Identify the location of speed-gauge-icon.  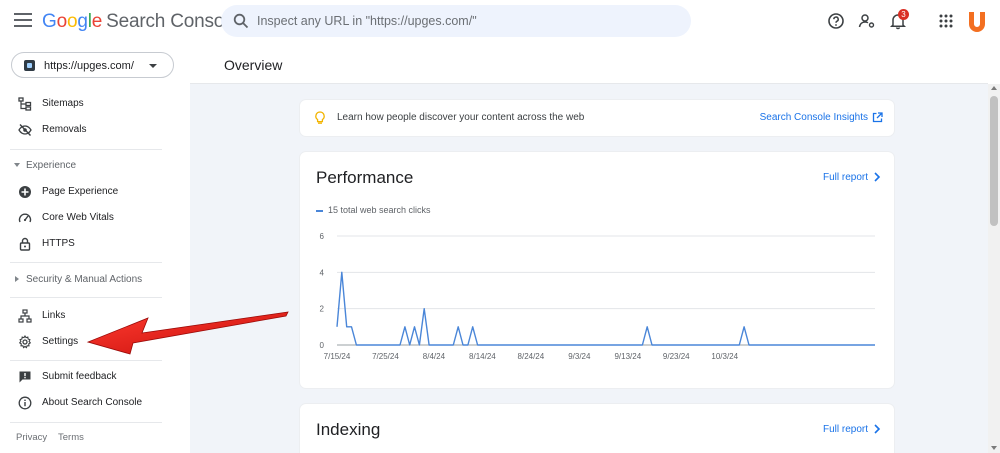
(25, 218).